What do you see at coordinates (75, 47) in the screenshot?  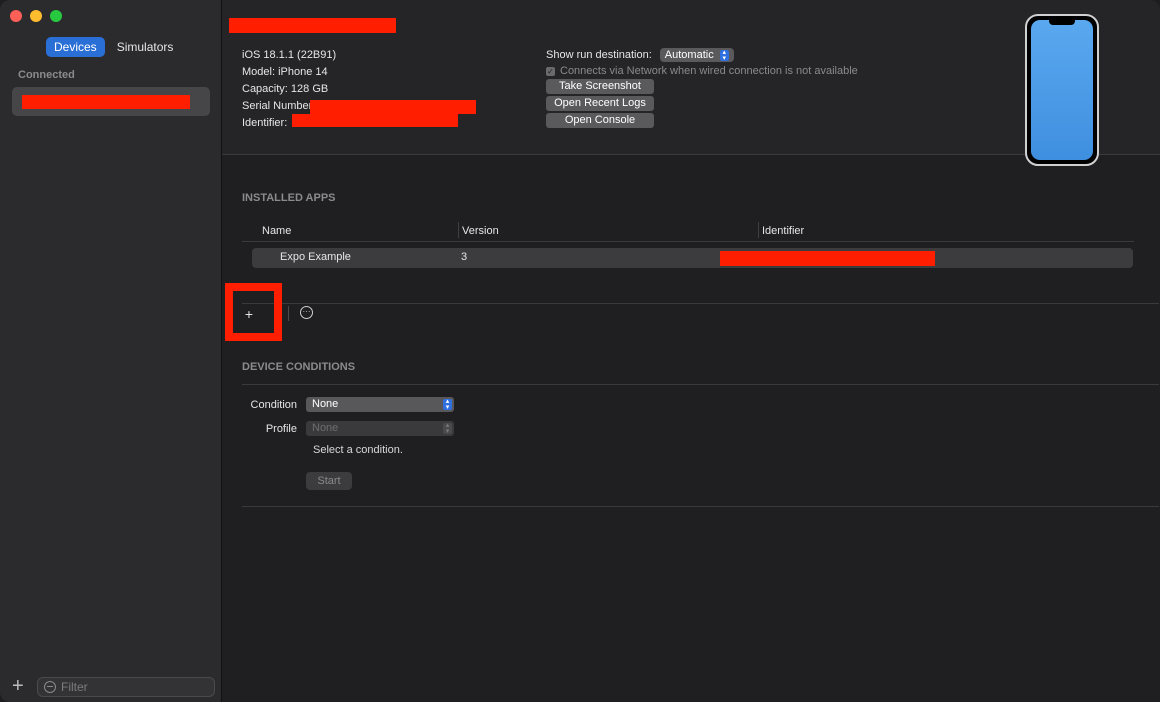 I see `tab-devices: Devices` at bounding box center [75, 47].